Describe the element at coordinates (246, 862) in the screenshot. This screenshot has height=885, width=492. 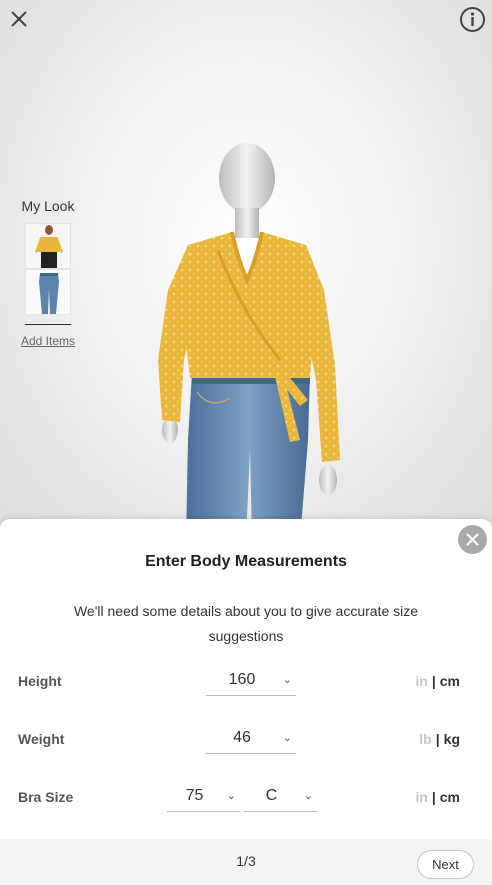
I see `sheet-footer: 1/3 Next` at that location.